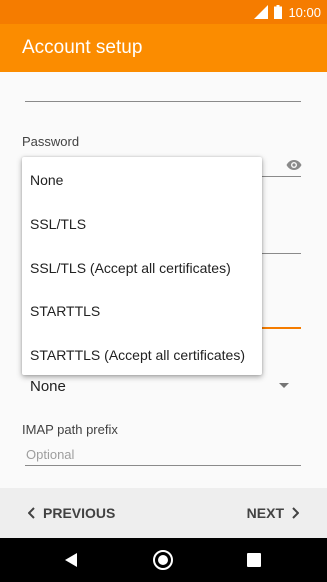  Describe the element at coordinates (304, 12) in the screenshot. I see `status-time: 10:00` at that location.